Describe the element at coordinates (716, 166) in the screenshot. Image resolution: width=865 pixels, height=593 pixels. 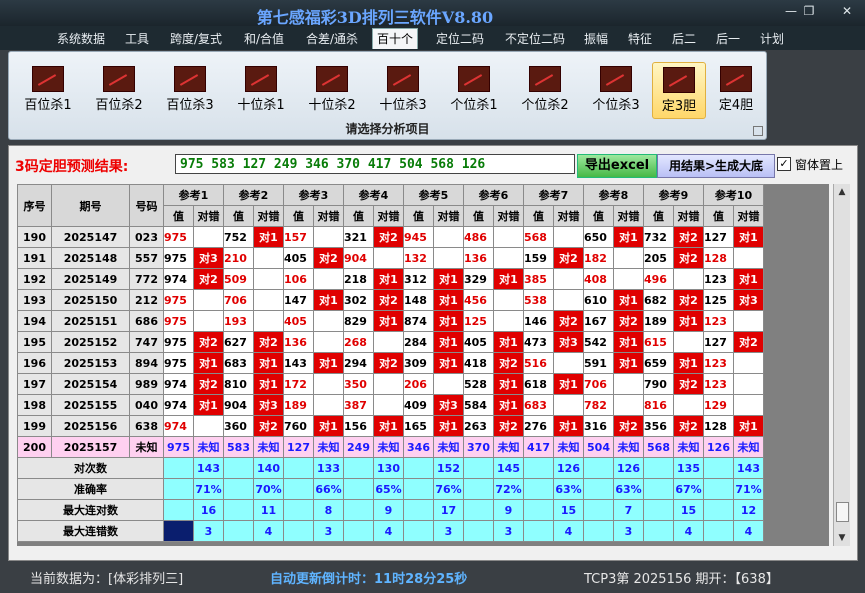
I see `generate-base-button: 用结果>生成大底` at that location.